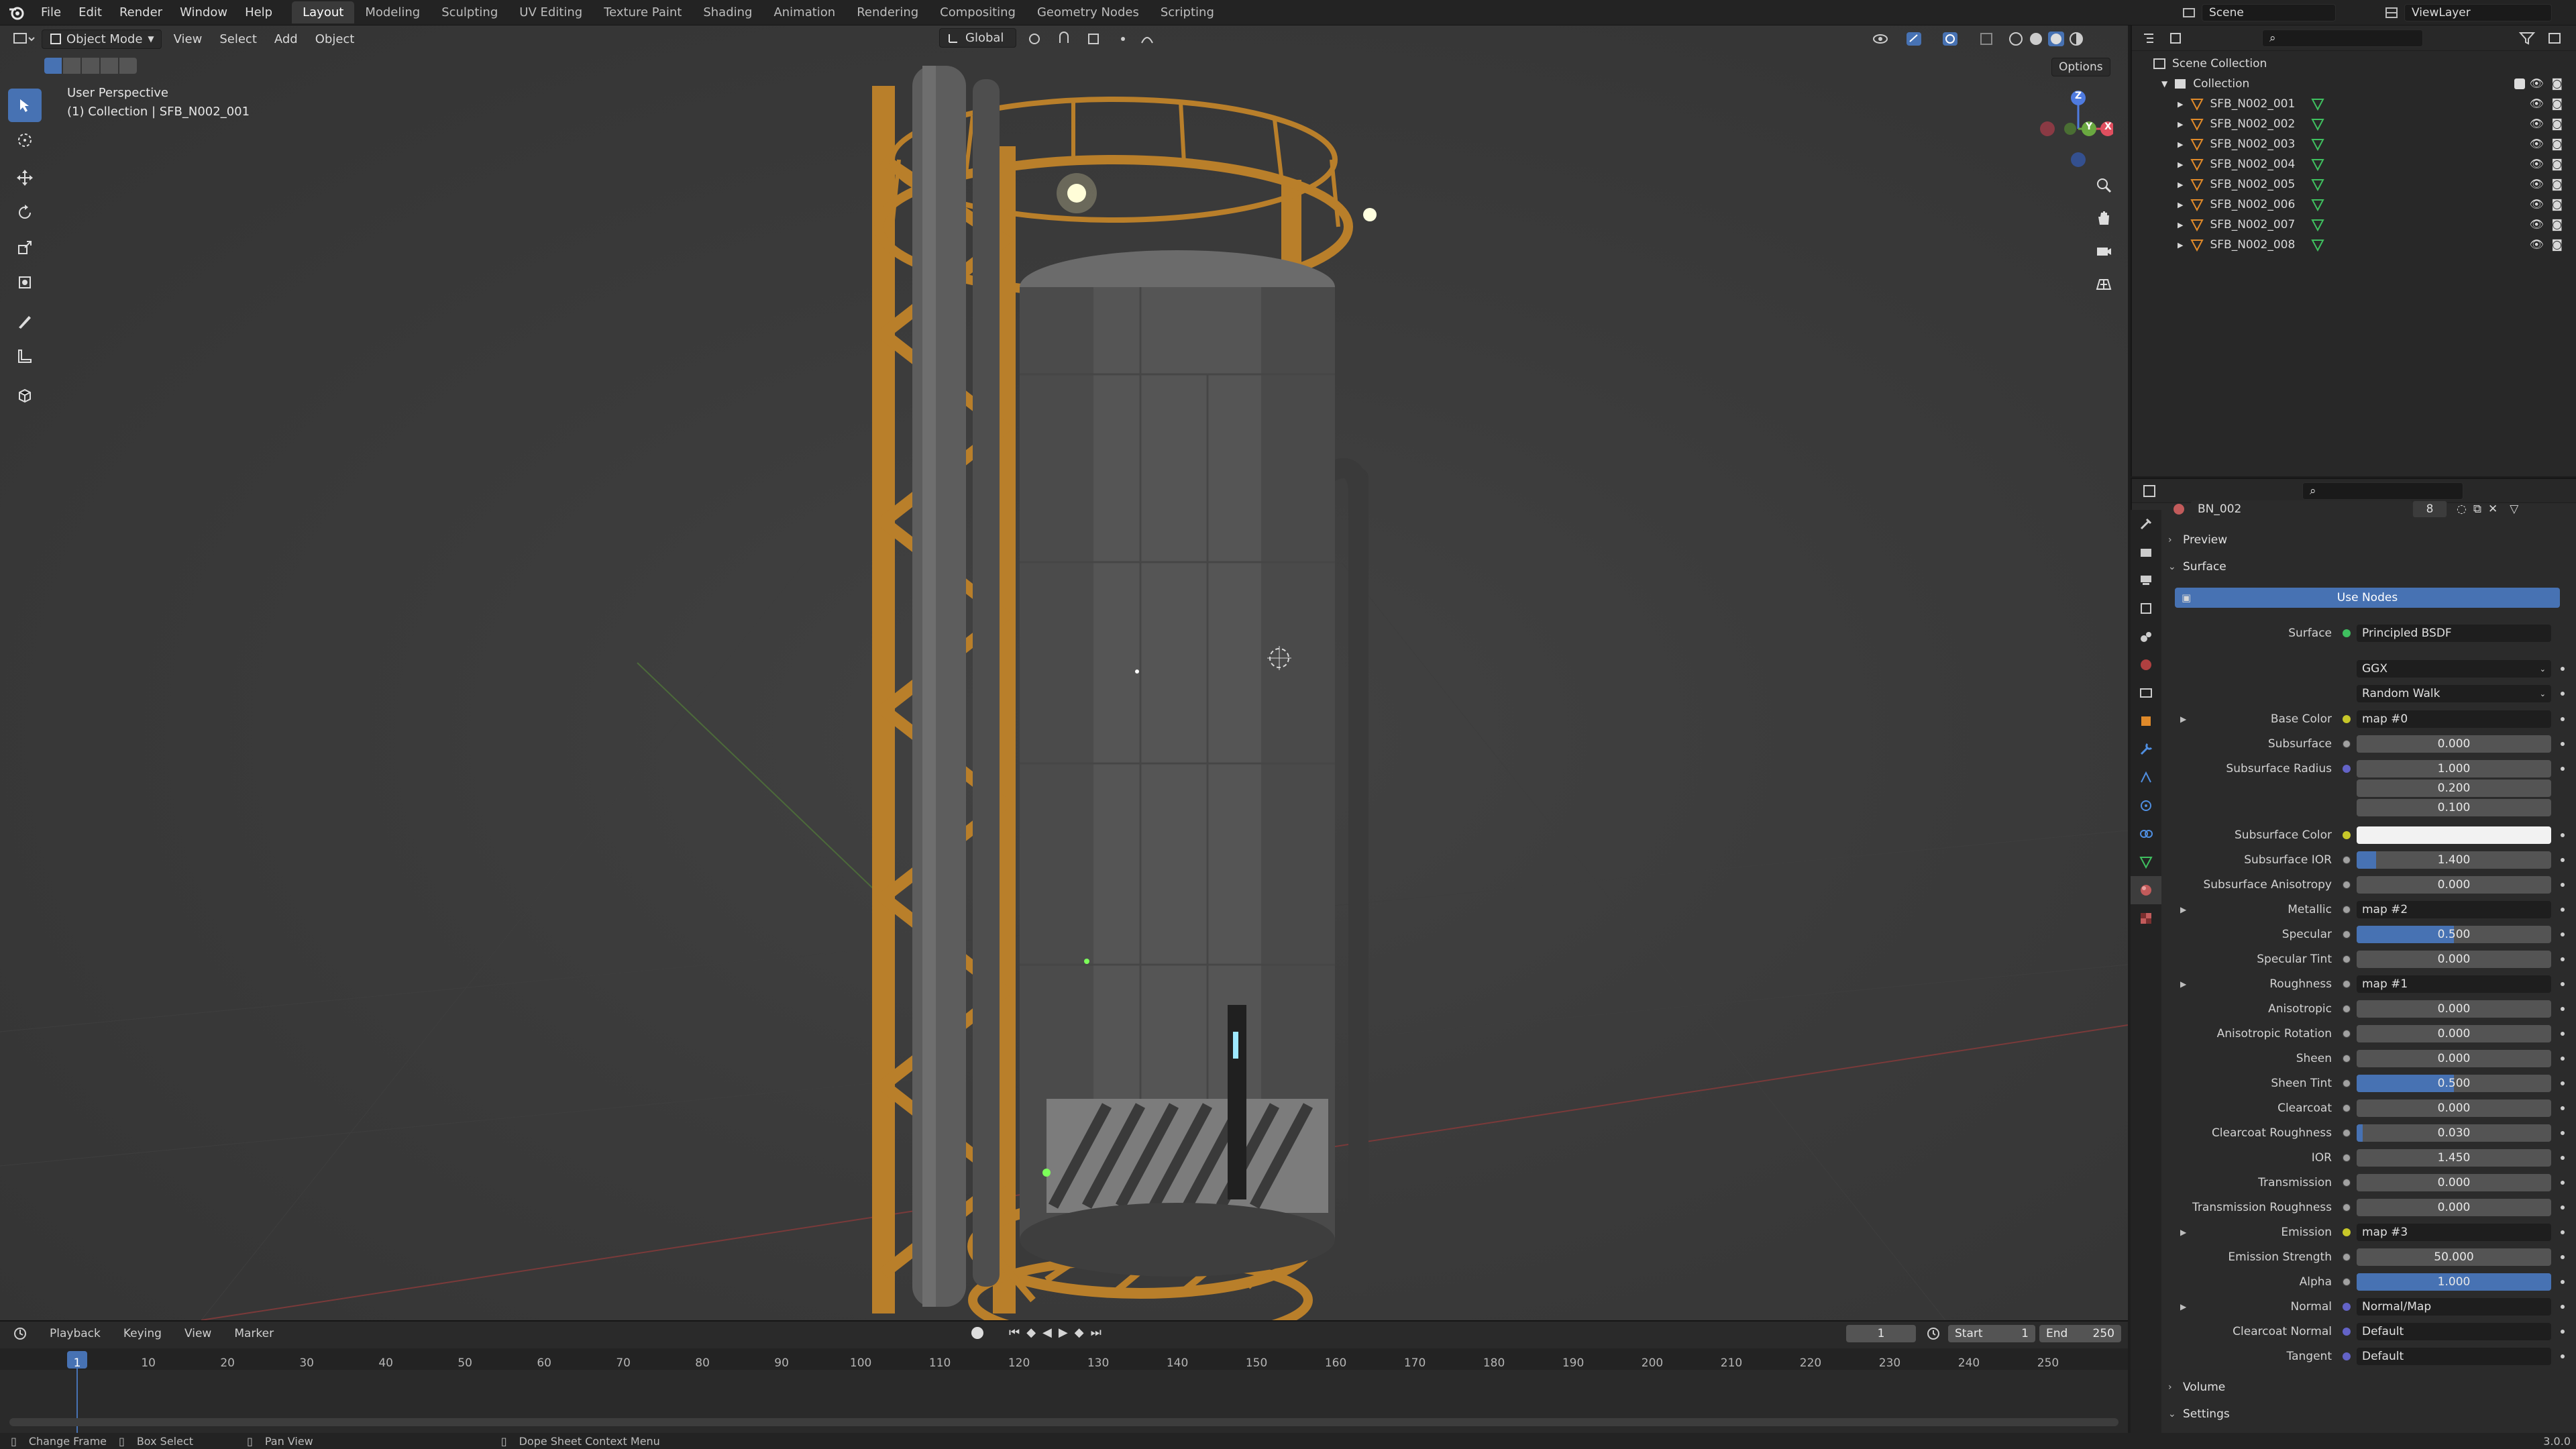  I want to click on preview-panel-header: › Preview, so click(2368, 540).